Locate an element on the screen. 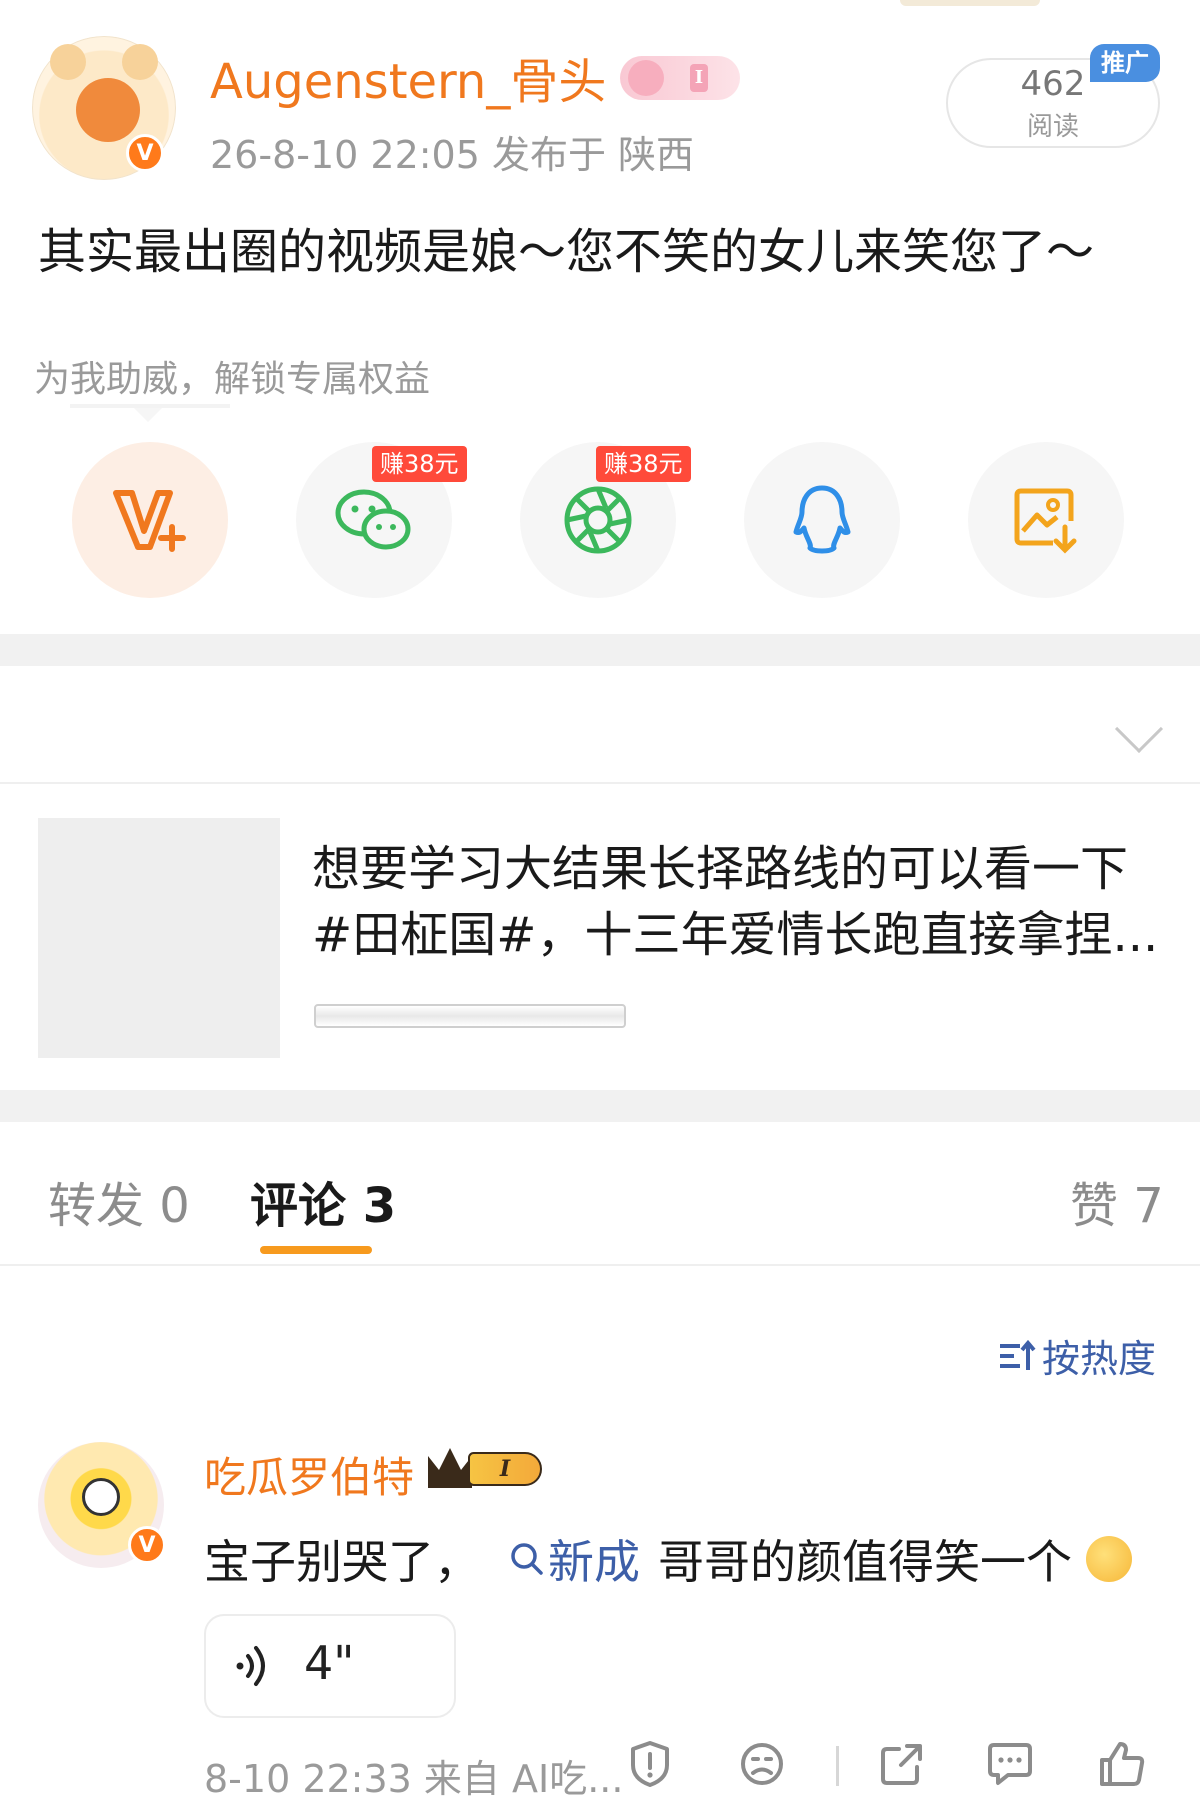 The image size is (1200, 1805). thumbs-up-icon is located at coordinates (1122, 1764).